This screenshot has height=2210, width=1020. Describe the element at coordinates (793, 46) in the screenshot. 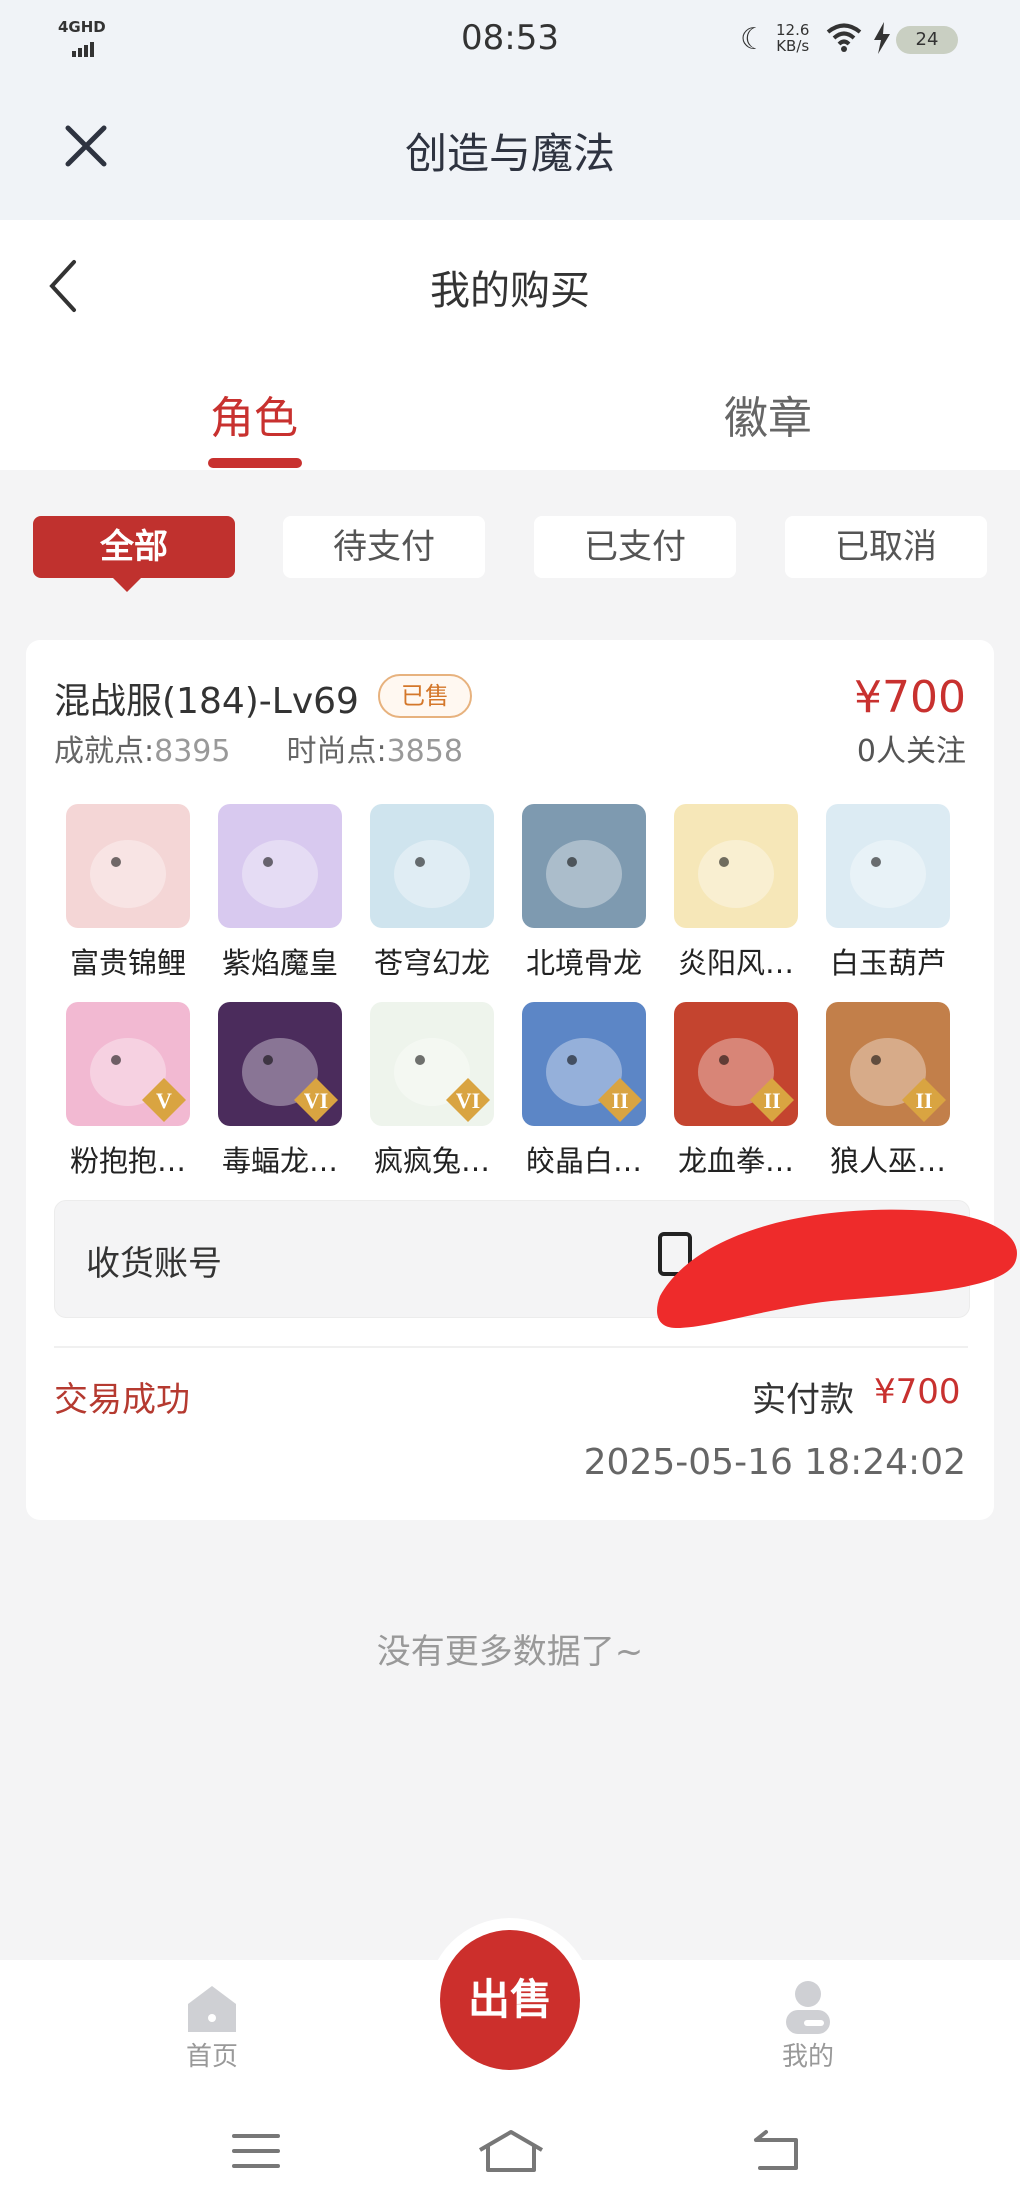

I see `net-speed-unit: KB/s` at that location.